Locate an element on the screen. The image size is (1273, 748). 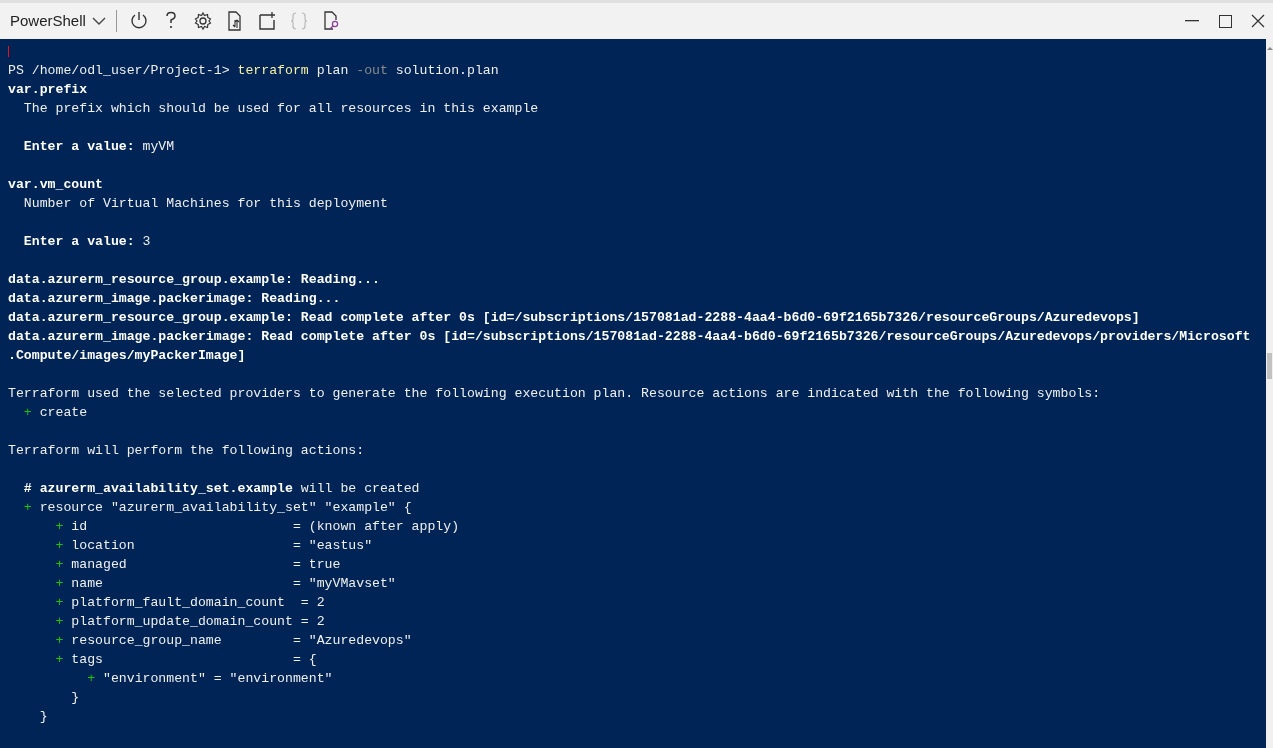
terminal-line: + create is located at coordinates (55, 413).